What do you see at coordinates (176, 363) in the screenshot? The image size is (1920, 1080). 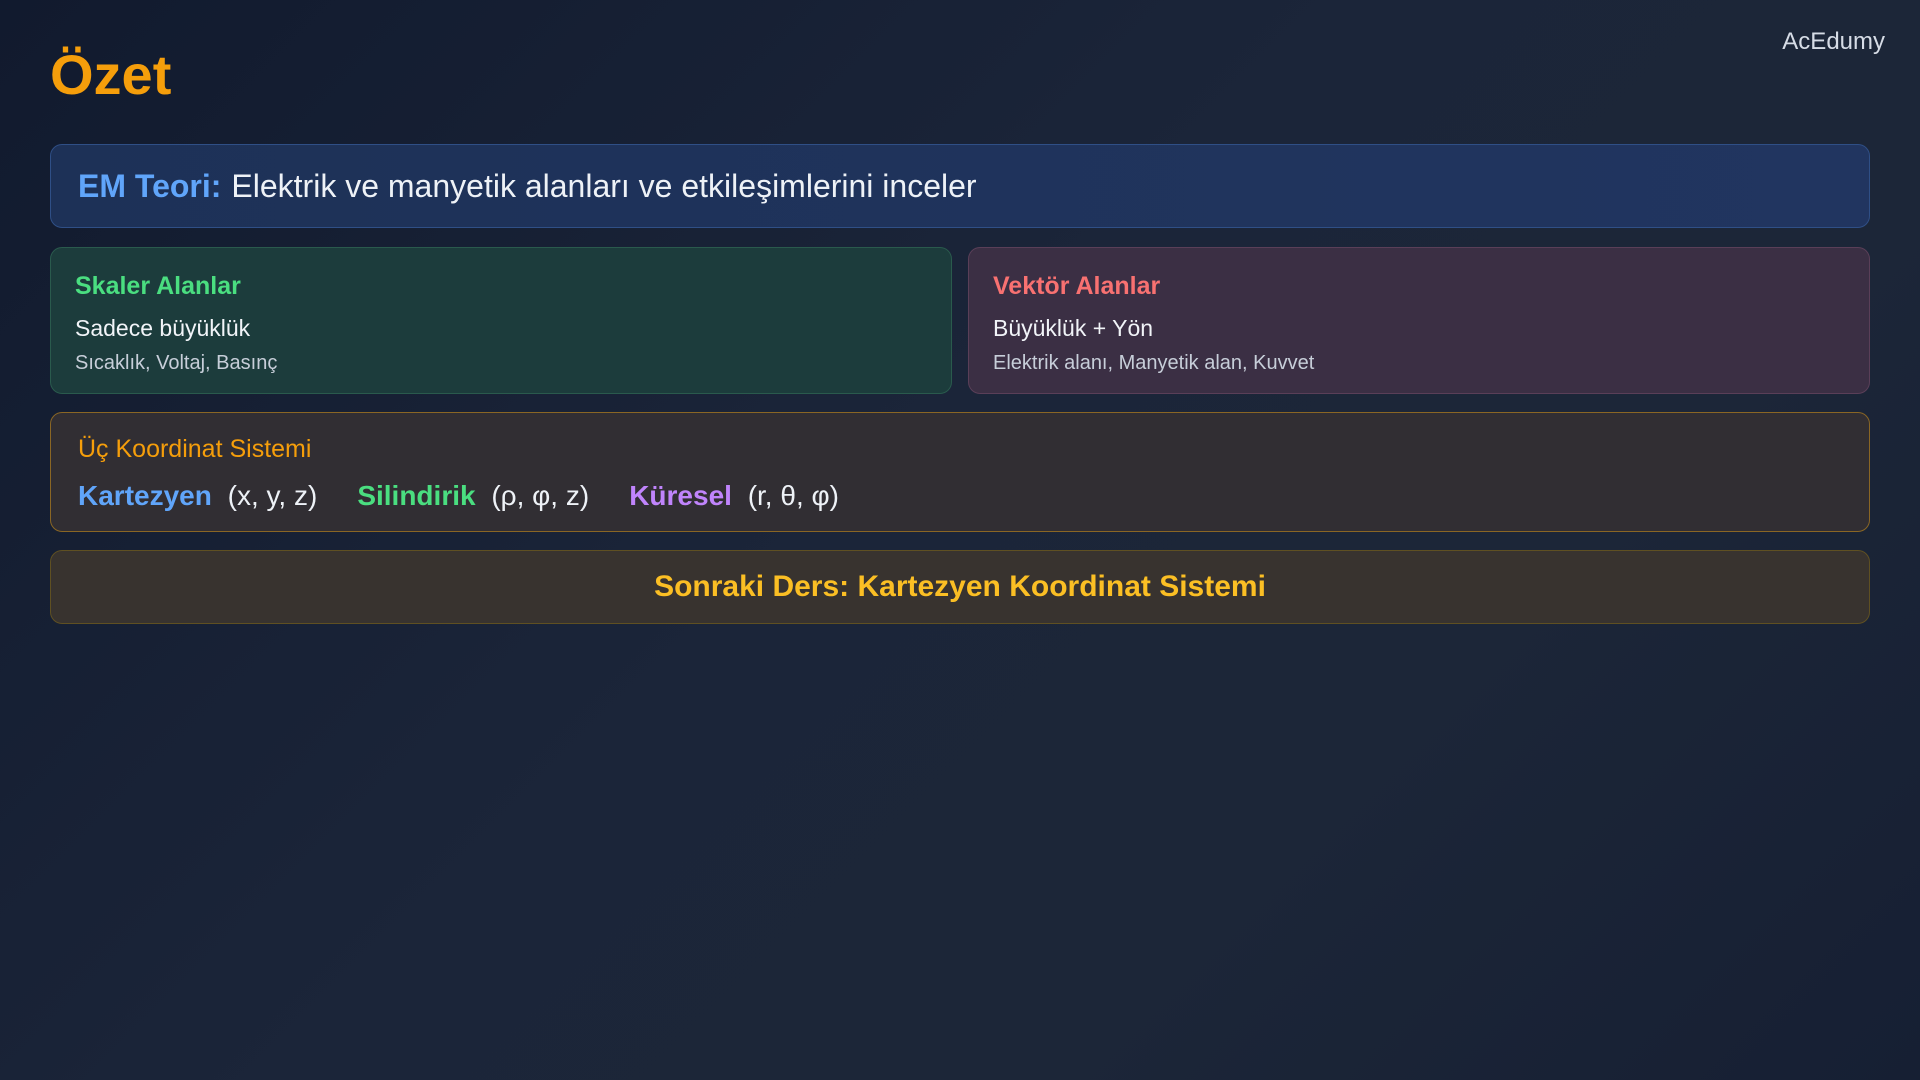 I see `scalar-fields-examples: Sıcaklık, Voltaj, Basınç` at bounding box center [176, 363].